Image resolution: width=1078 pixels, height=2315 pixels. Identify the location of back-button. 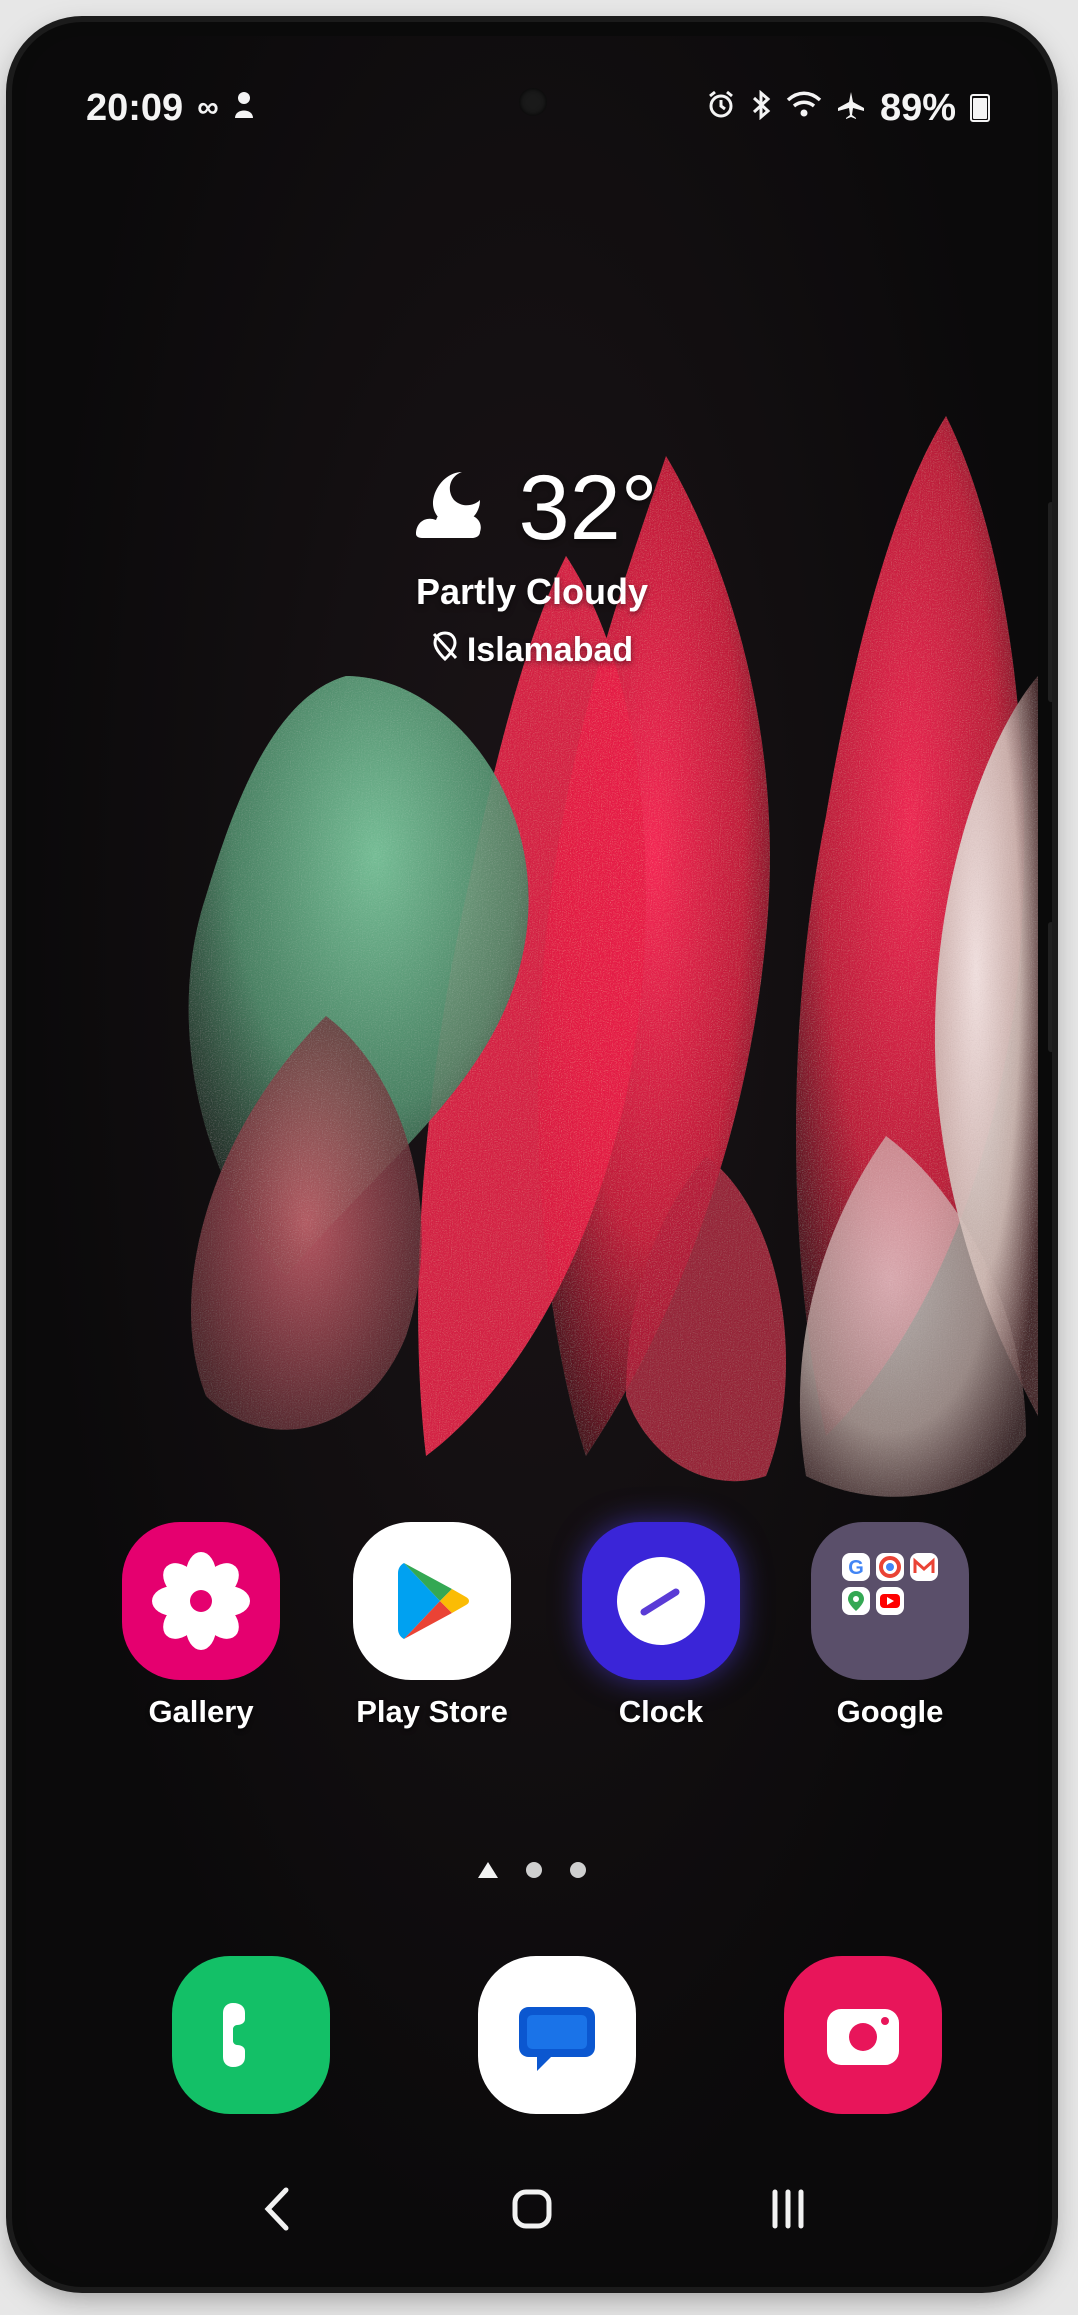
(276, 2211).